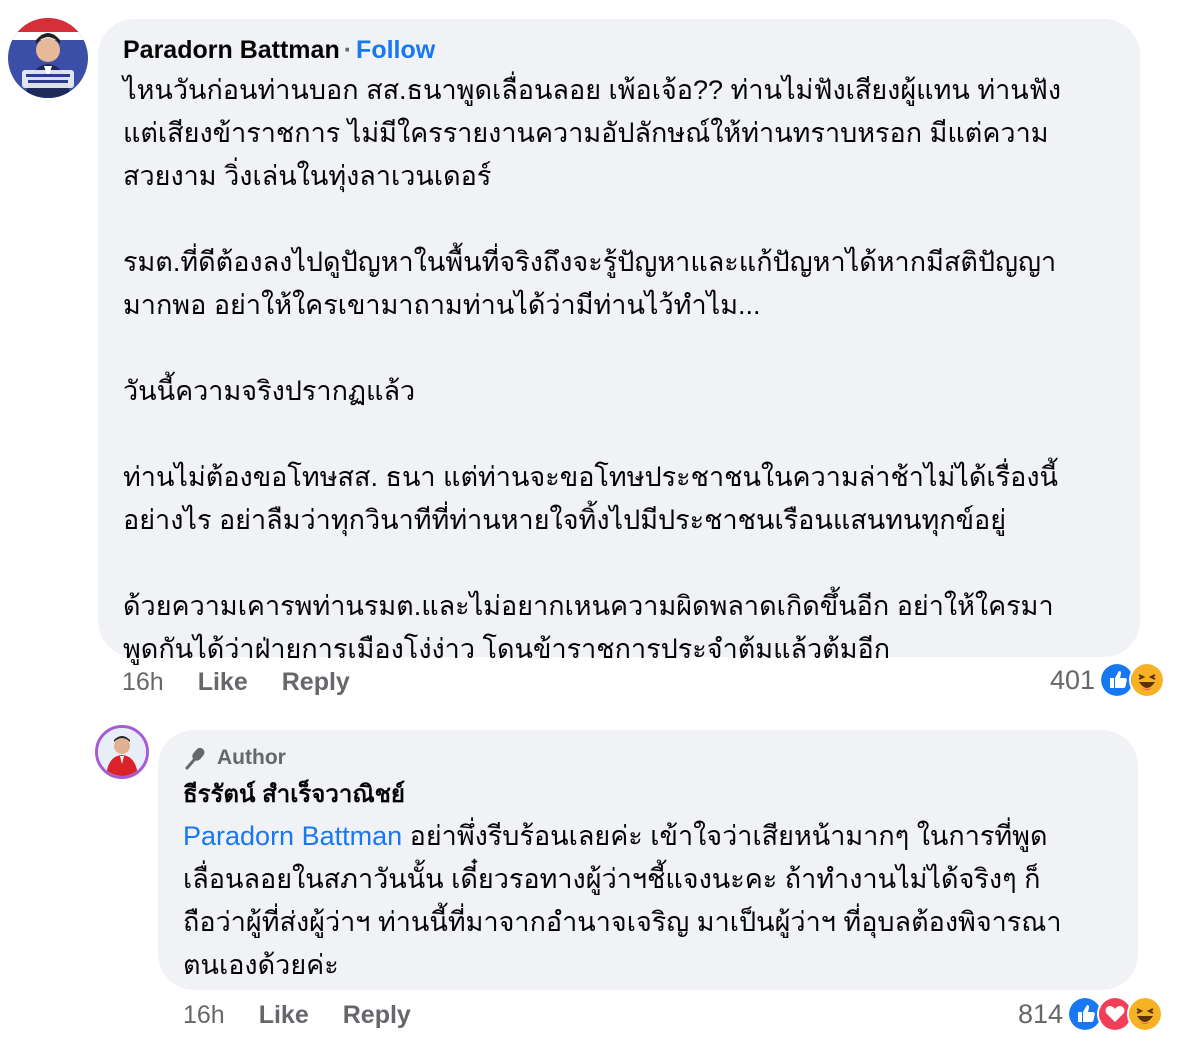 The image size is (1190, 1051). Describe the element at coordinates (1041, 1013) in the screenshot. I see `reaction-count: 814` at that location.